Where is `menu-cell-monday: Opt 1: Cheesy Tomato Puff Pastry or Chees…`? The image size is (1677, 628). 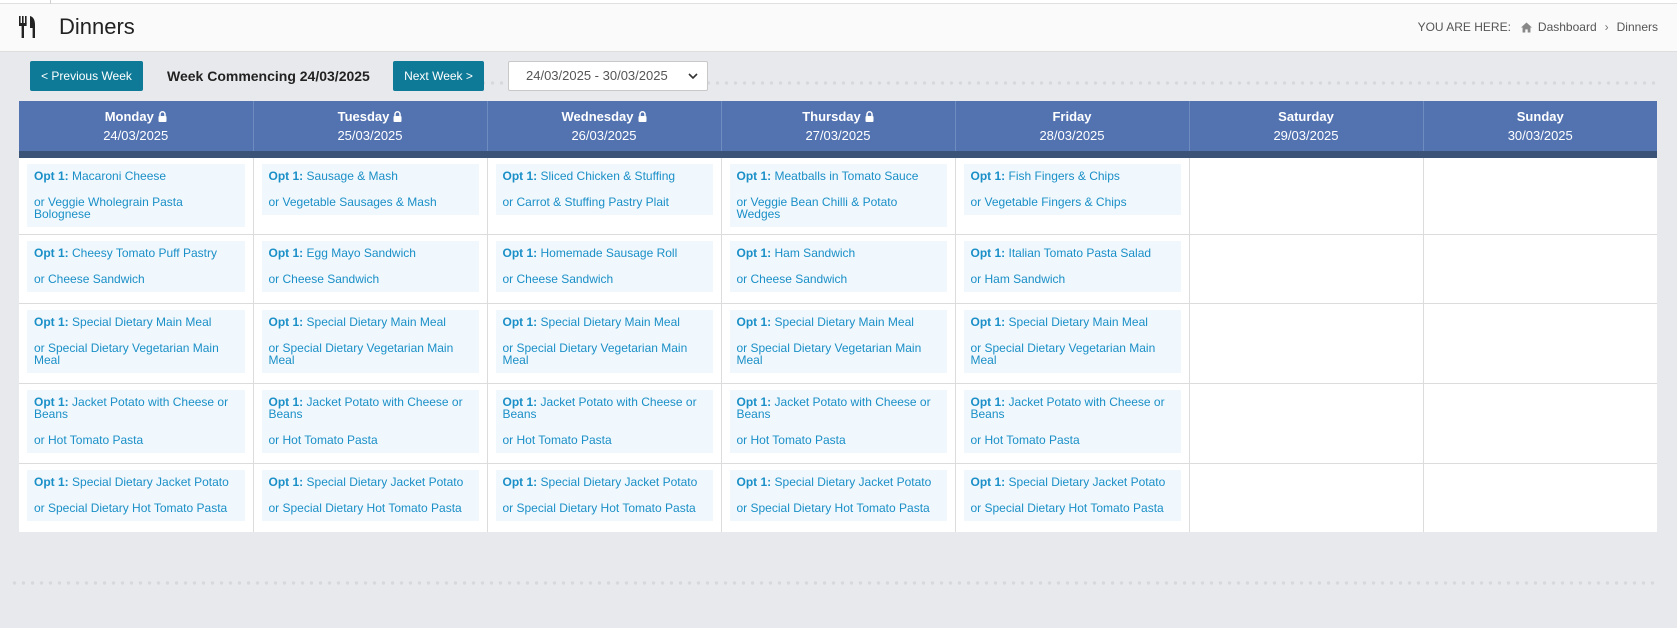 menu-cell-monday: Opt 1: Cheesy Tomato Puff Pastry or Chees… is located at coordinates (136, 269).